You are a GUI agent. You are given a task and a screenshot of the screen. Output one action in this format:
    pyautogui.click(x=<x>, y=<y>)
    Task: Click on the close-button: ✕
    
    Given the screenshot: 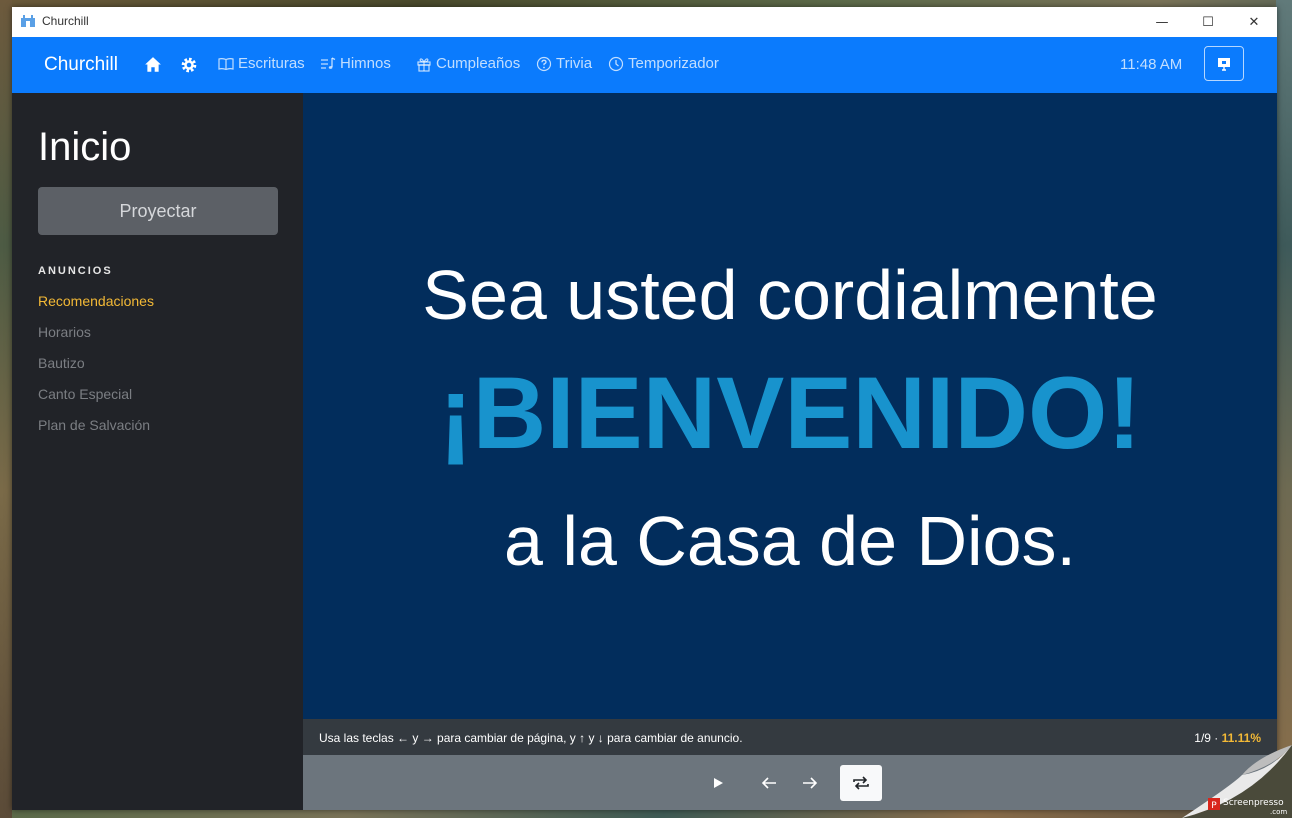 What is the action you would take?
    pyautogui.click(x=1254, y=22)
    